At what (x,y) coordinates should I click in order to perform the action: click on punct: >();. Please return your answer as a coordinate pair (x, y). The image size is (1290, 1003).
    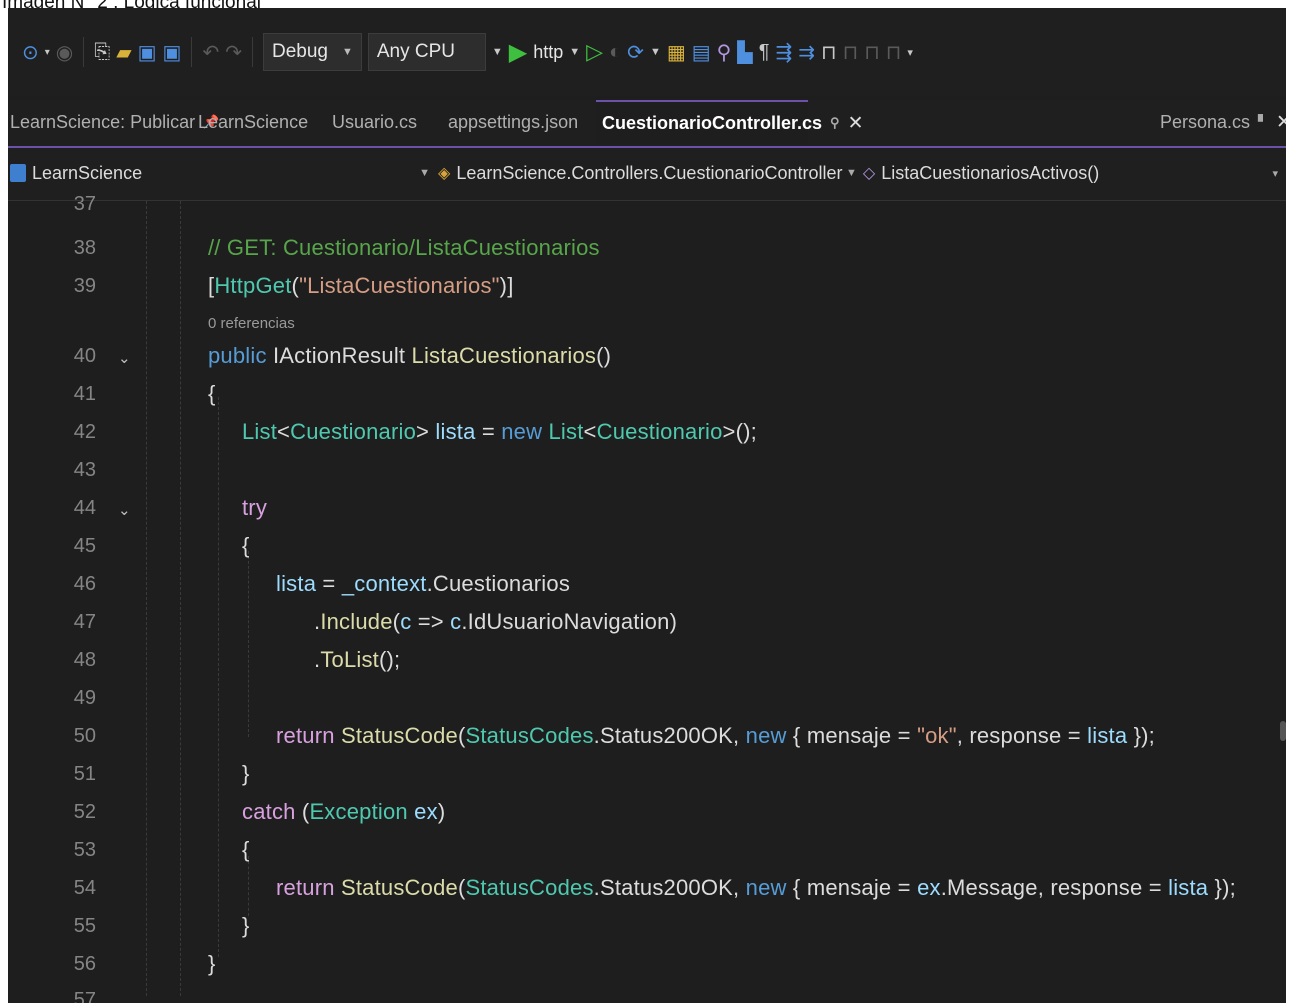
    Looking at the image, I should click on (739, 431).